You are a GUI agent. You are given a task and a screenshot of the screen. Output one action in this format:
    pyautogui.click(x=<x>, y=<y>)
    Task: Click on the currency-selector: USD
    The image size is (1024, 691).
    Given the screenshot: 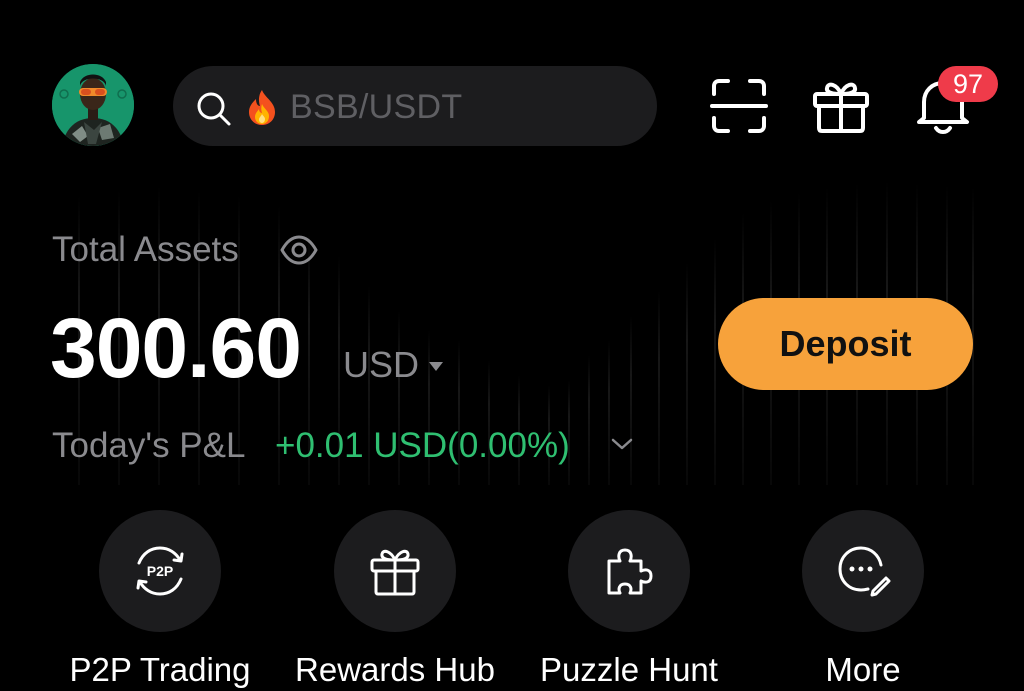 What is the action you would take?
    pyautogui.click(x=381, y=365)
    